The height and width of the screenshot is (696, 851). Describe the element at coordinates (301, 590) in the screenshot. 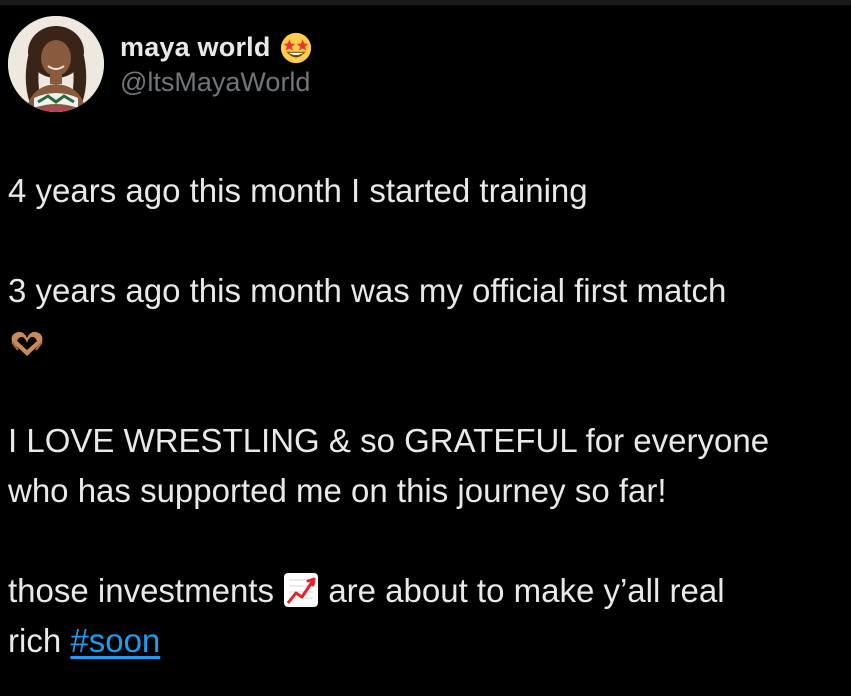

I see `chart-increasing-emoji-icon` at that location.